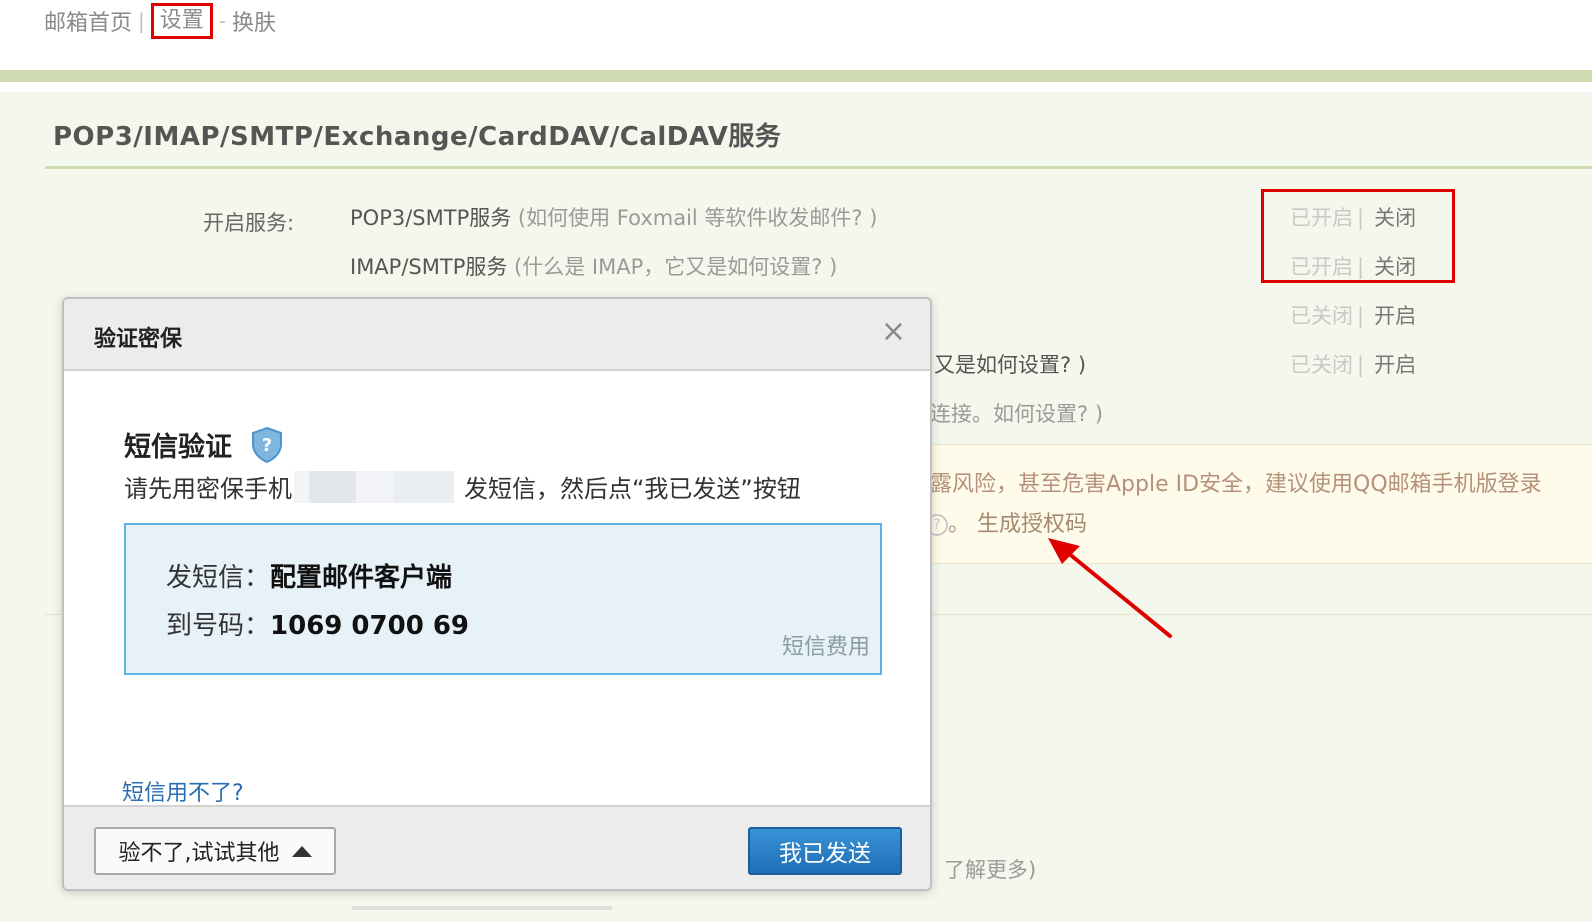 The width and height of the screenshot is (1592, 922). I want to click on sms-verify-heading: 短信验证 ?, so click(204, 444).